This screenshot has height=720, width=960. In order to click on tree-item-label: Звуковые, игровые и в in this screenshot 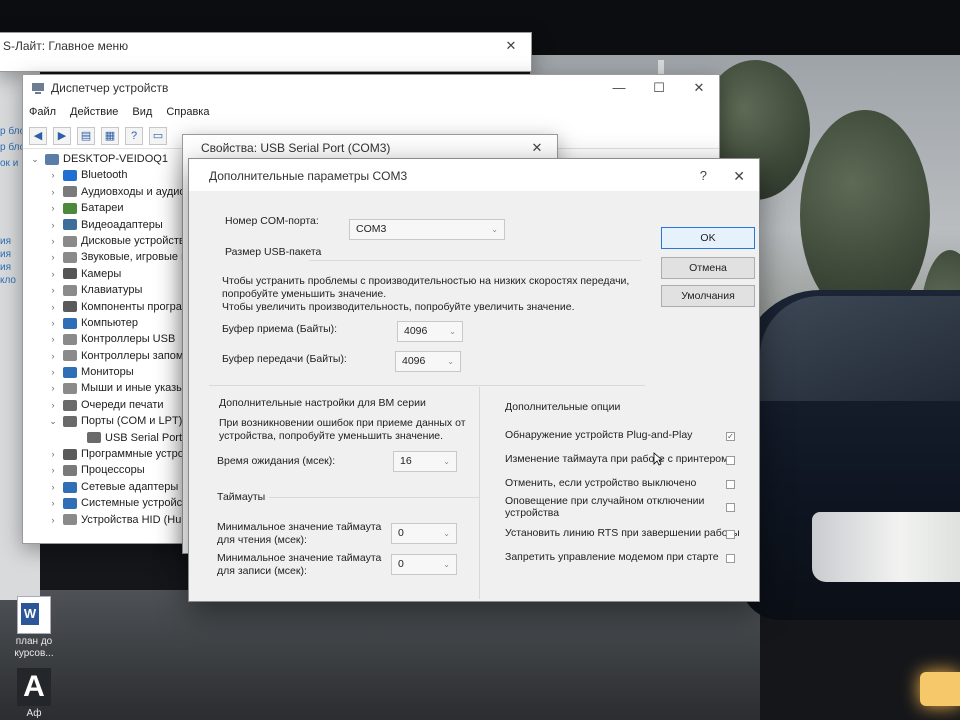, I will do `click(139, 257)`.